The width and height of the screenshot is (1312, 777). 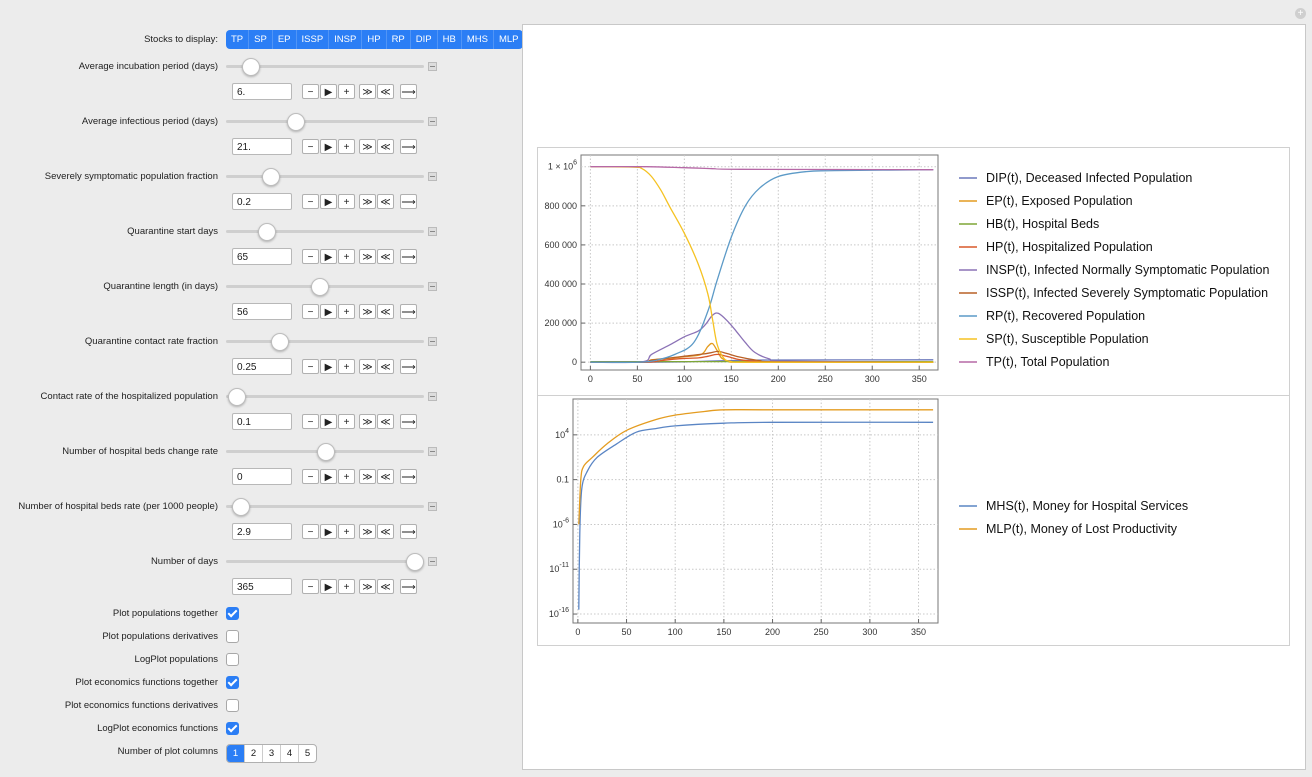 I want to click on quarantine-length-in-days-slider, so click(x=325, y=287).